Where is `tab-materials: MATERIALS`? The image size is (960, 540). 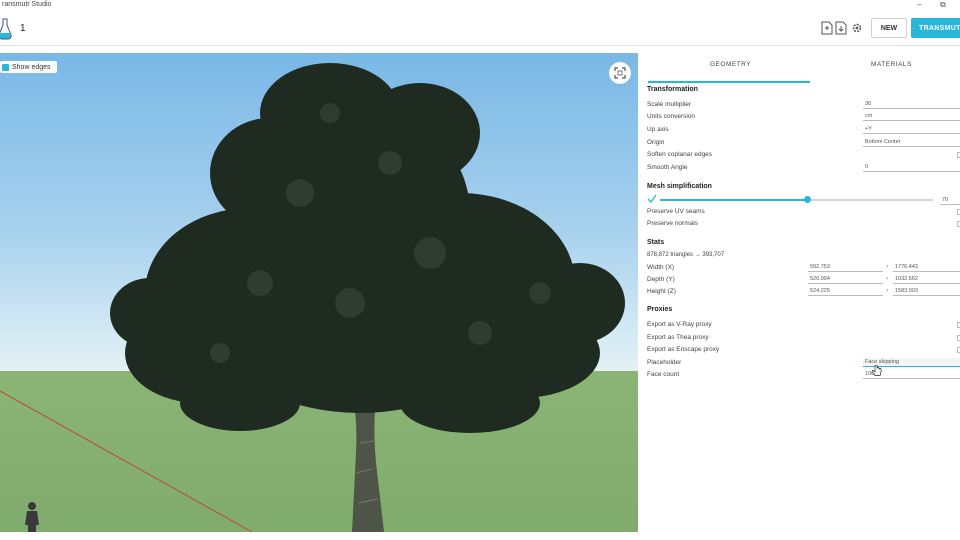
tab-materials: MATERIALS is located at coordinates (891, 64).